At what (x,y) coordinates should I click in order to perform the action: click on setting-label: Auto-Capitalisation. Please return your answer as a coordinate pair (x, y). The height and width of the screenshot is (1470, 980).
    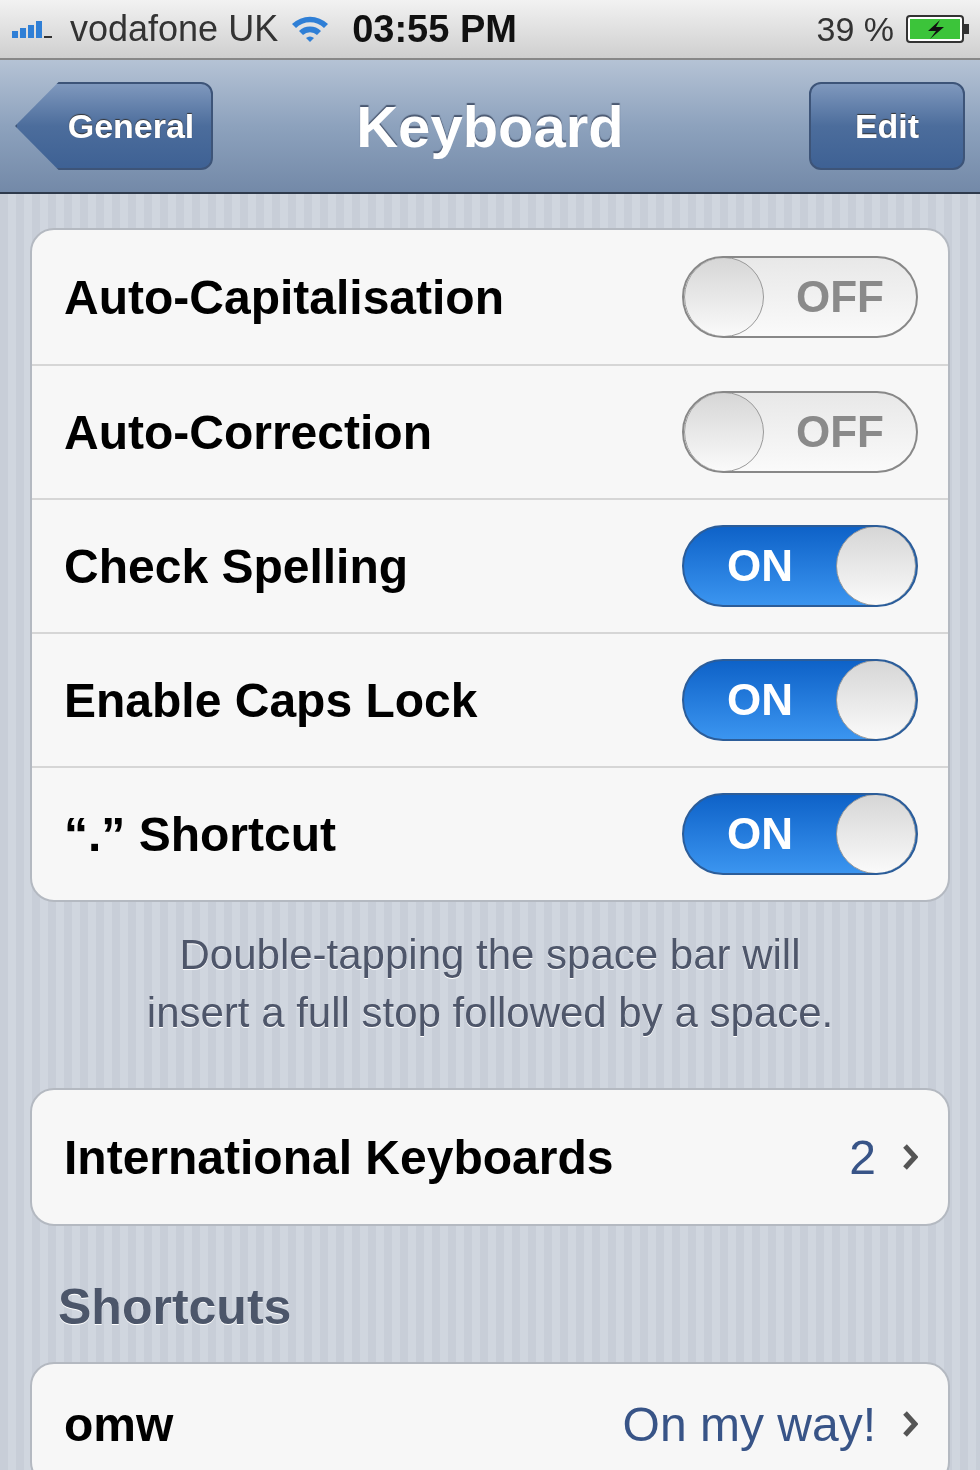
    Looking at the image, I should click on (284, 297).